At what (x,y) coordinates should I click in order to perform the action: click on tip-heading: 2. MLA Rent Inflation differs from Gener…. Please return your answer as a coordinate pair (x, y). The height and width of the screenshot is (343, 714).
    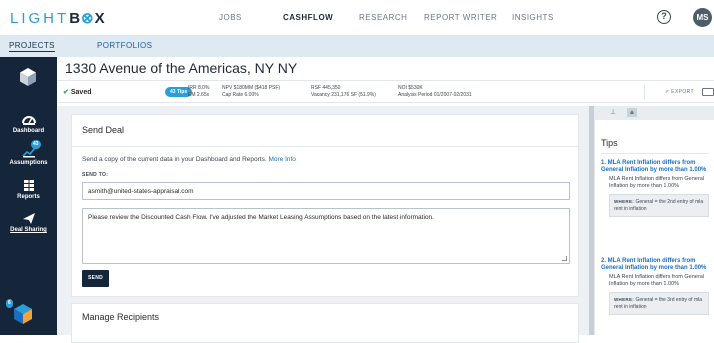
    Looking at the image, I should click on (655, 265).